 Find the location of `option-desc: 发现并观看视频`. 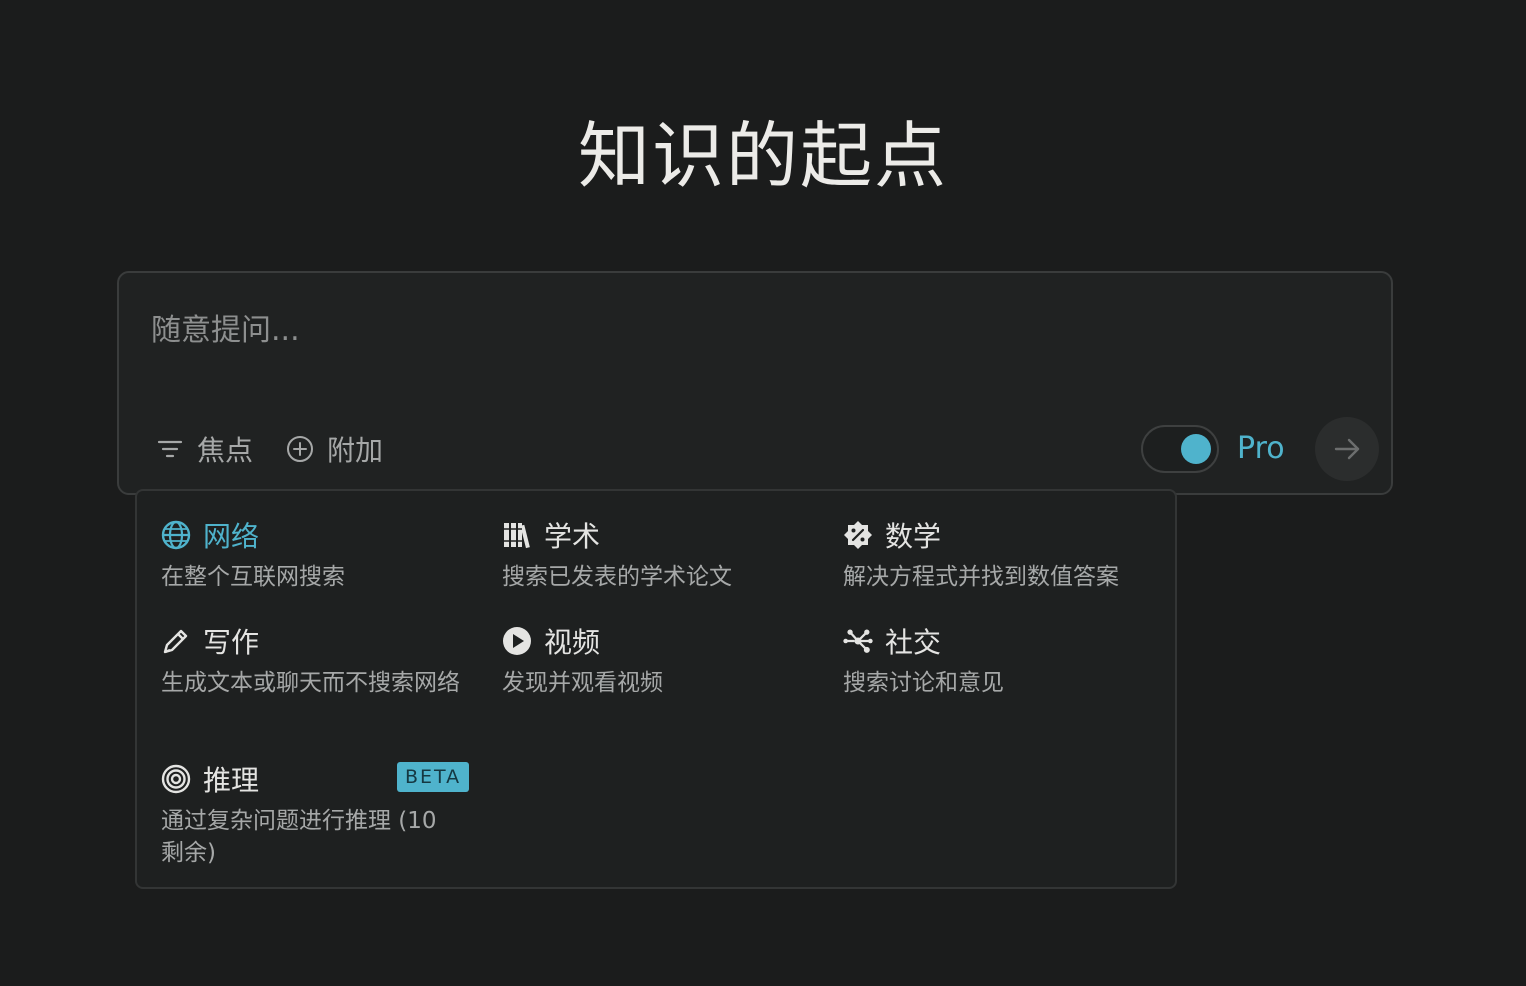

option-desc: 发现并观看视频 is located at coordinates (582, 683).